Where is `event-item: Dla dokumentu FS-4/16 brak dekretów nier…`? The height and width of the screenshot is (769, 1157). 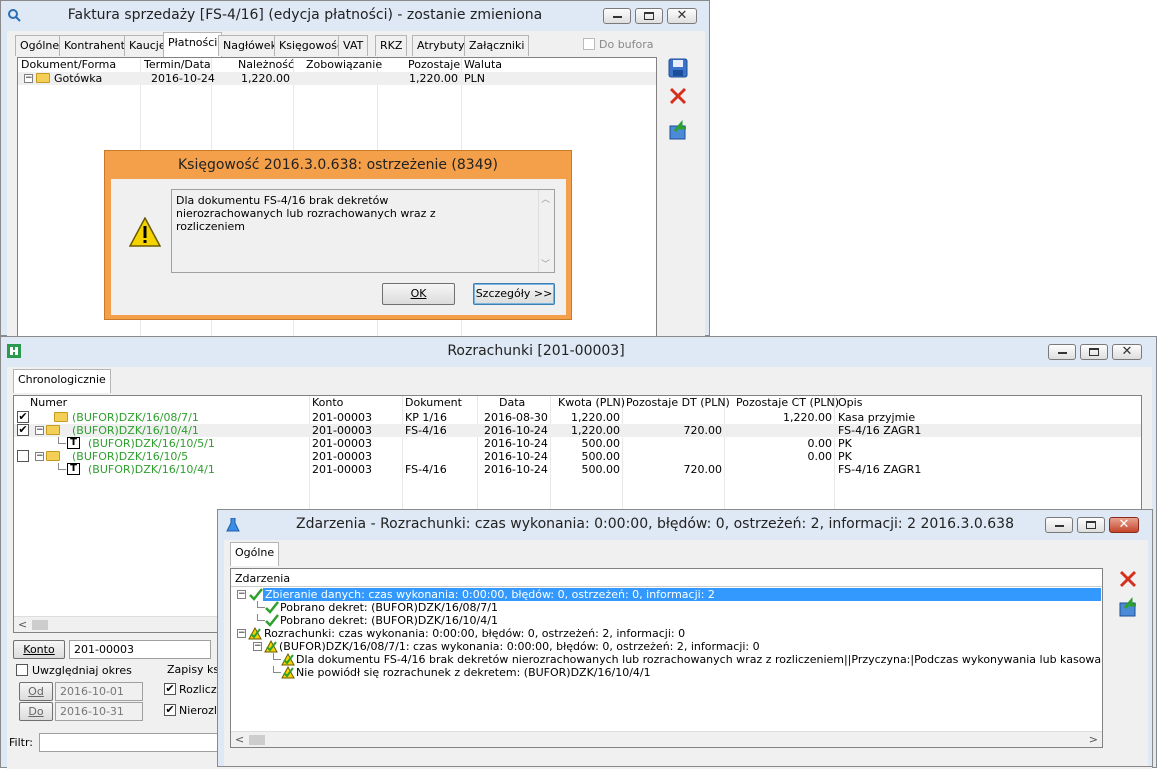 event-item: Dla dokumentu FS-4/16 brak dekretów nier… is located at coordinates (666, 659).